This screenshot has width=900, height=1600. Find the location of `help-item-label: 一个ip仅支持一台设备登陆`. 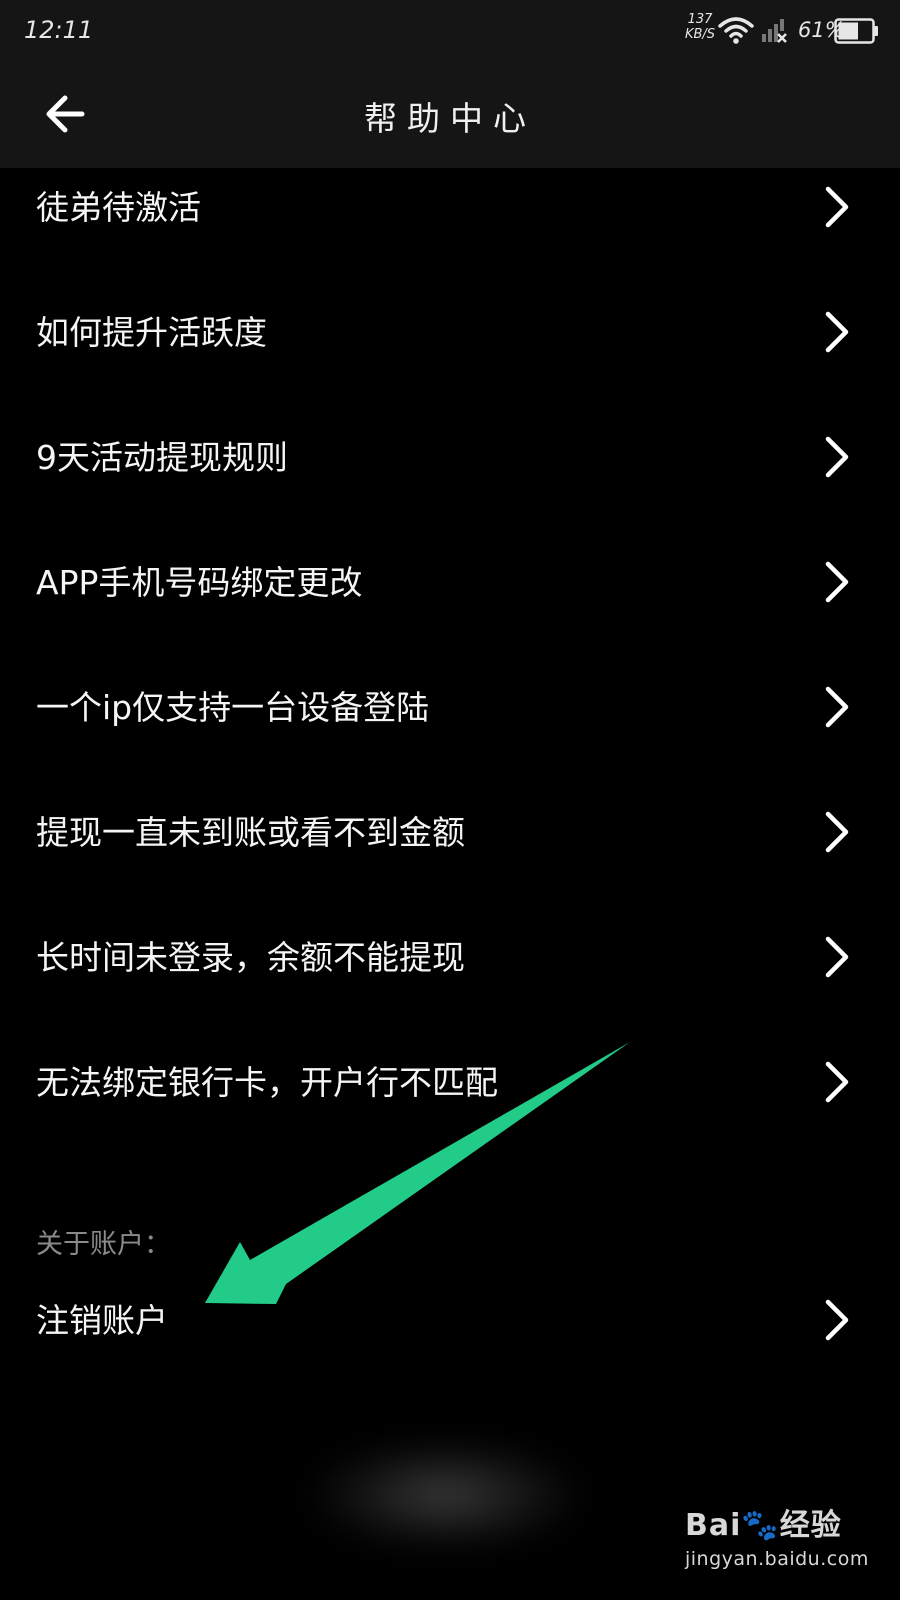

help-item-label: 一个ip仅支持一台设备登陆 is located at coordinates (233, 707).